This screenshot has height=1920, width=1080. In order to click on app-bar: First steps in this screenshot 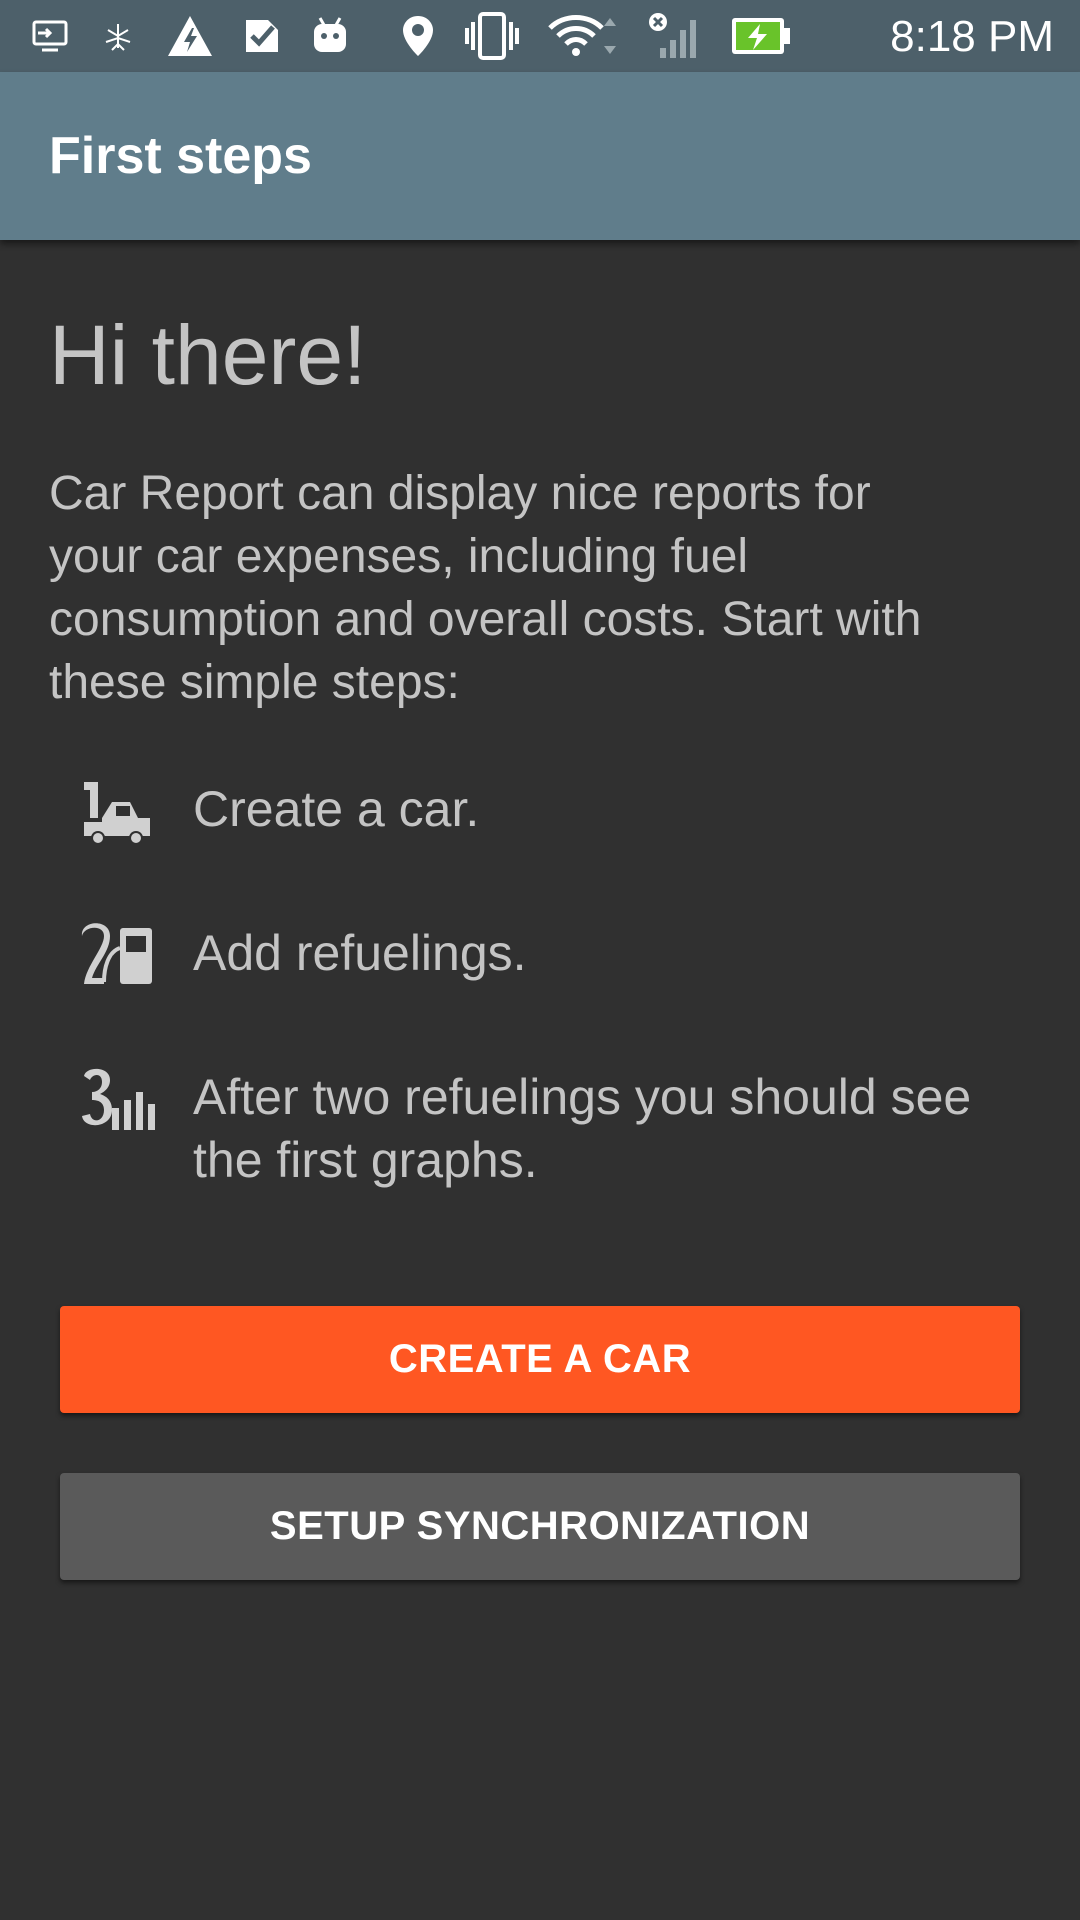, I will do `click(540, 156)`.